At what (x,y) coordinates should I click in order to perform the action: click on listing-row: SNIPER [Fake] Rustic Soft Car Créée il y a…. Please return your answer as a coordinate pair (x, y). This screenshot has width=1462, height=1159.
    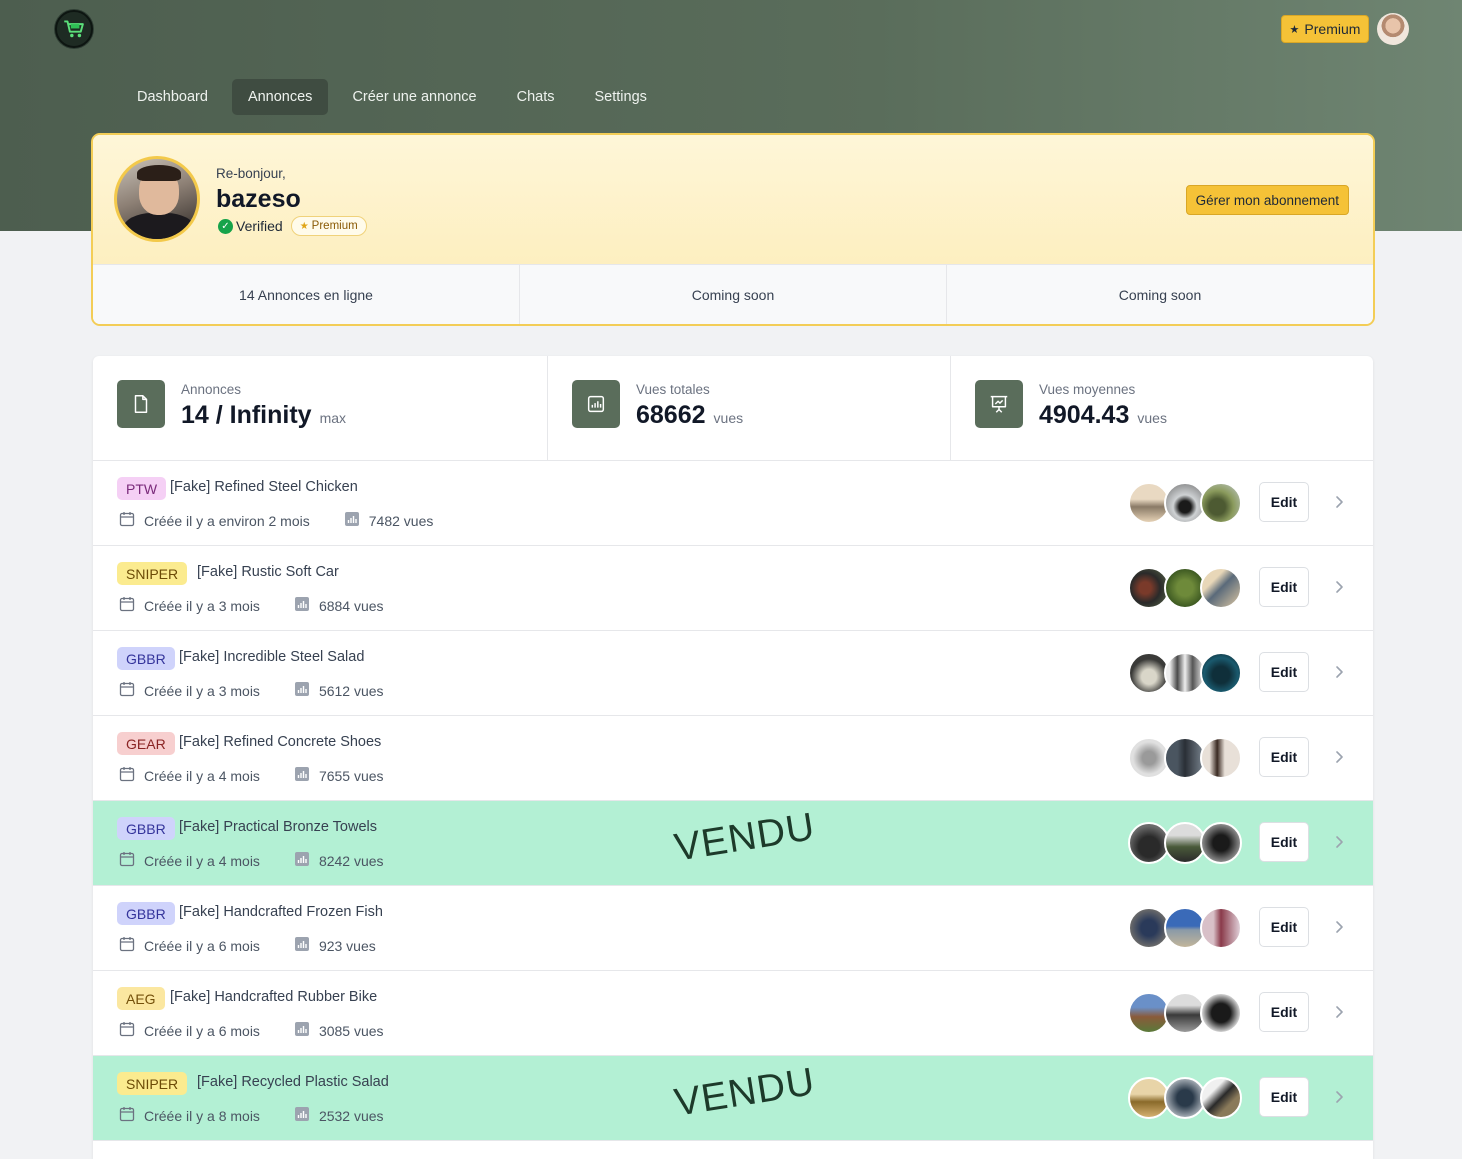
    Looking at the image, I should click on (733, 588).